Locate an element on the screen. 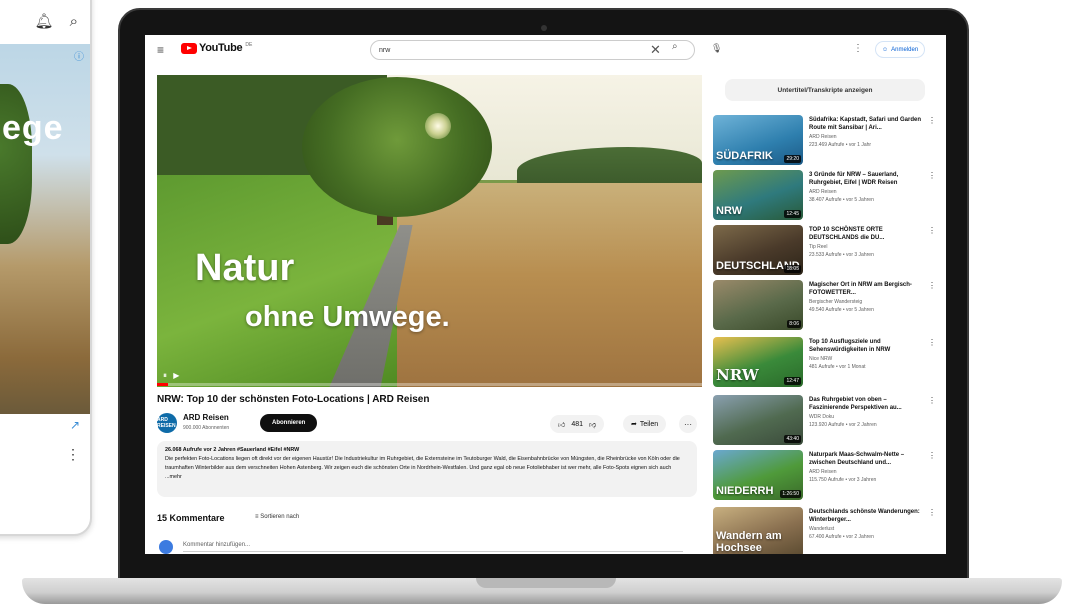  related-video-thumbnail: SÜDAFRIK 29:20 is located at coordinates (758, 140).